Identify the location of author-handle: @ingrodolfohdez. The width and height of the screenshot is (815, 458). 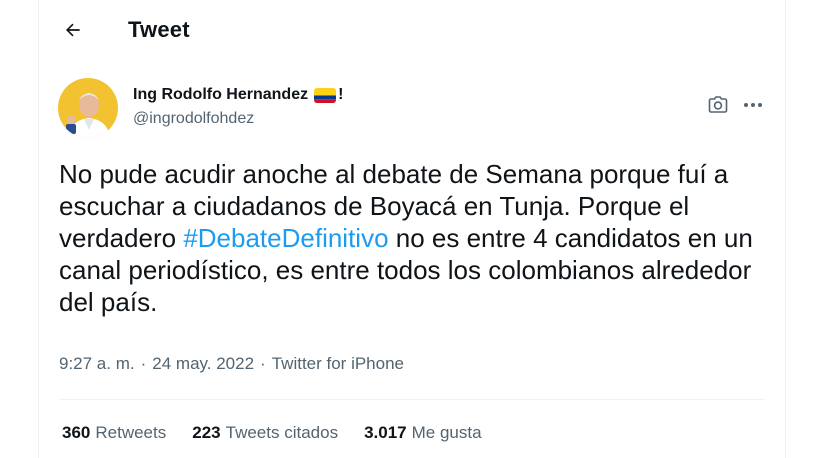
(193, 119).